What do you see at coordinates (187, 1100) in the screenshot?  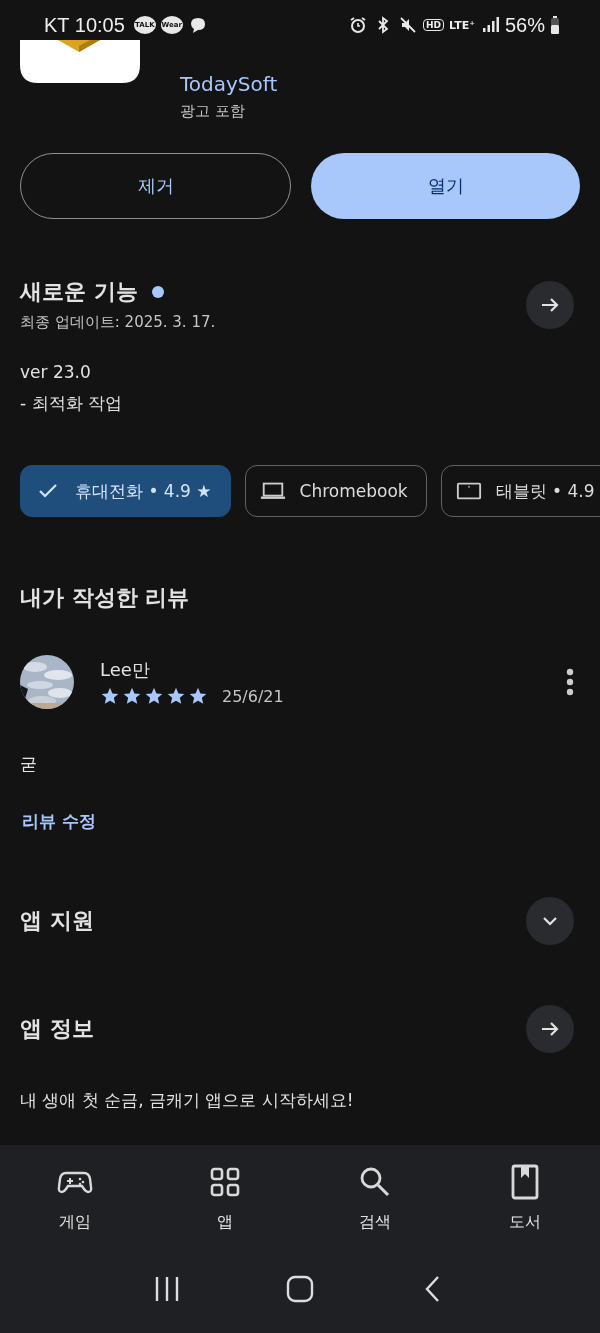 I see `app-description: 내 생애 첫 순금, 금캐기 앱으로 시작하세요!` at bounding box center [187, 1100].